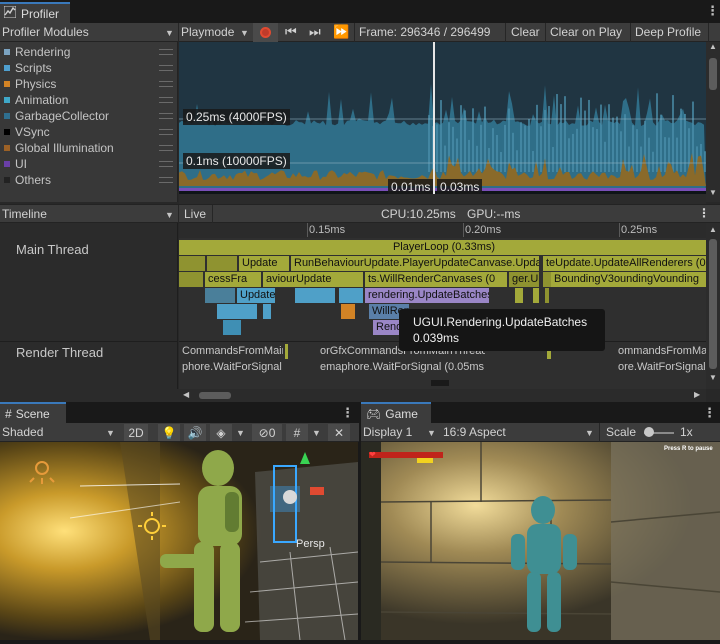  What do you see at coordinates (624, 263) in the screenshot?
I see `sample-late-update: teUpdate.UpdateAllRenderers (0` at bounding box center [624, 263].